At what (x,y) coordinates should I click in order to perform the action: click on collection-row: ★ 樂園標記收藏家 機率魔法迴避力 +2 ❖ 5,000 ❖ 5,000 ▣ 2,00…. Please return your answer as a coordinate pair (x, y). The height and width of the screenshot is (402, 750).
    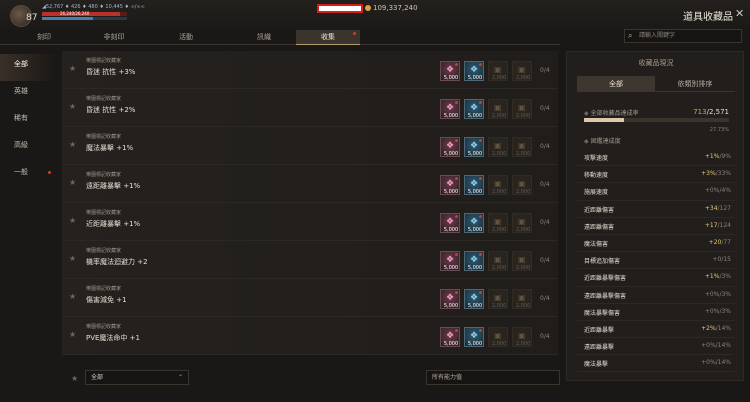
    Looking at the image, I should click on (310, 260).